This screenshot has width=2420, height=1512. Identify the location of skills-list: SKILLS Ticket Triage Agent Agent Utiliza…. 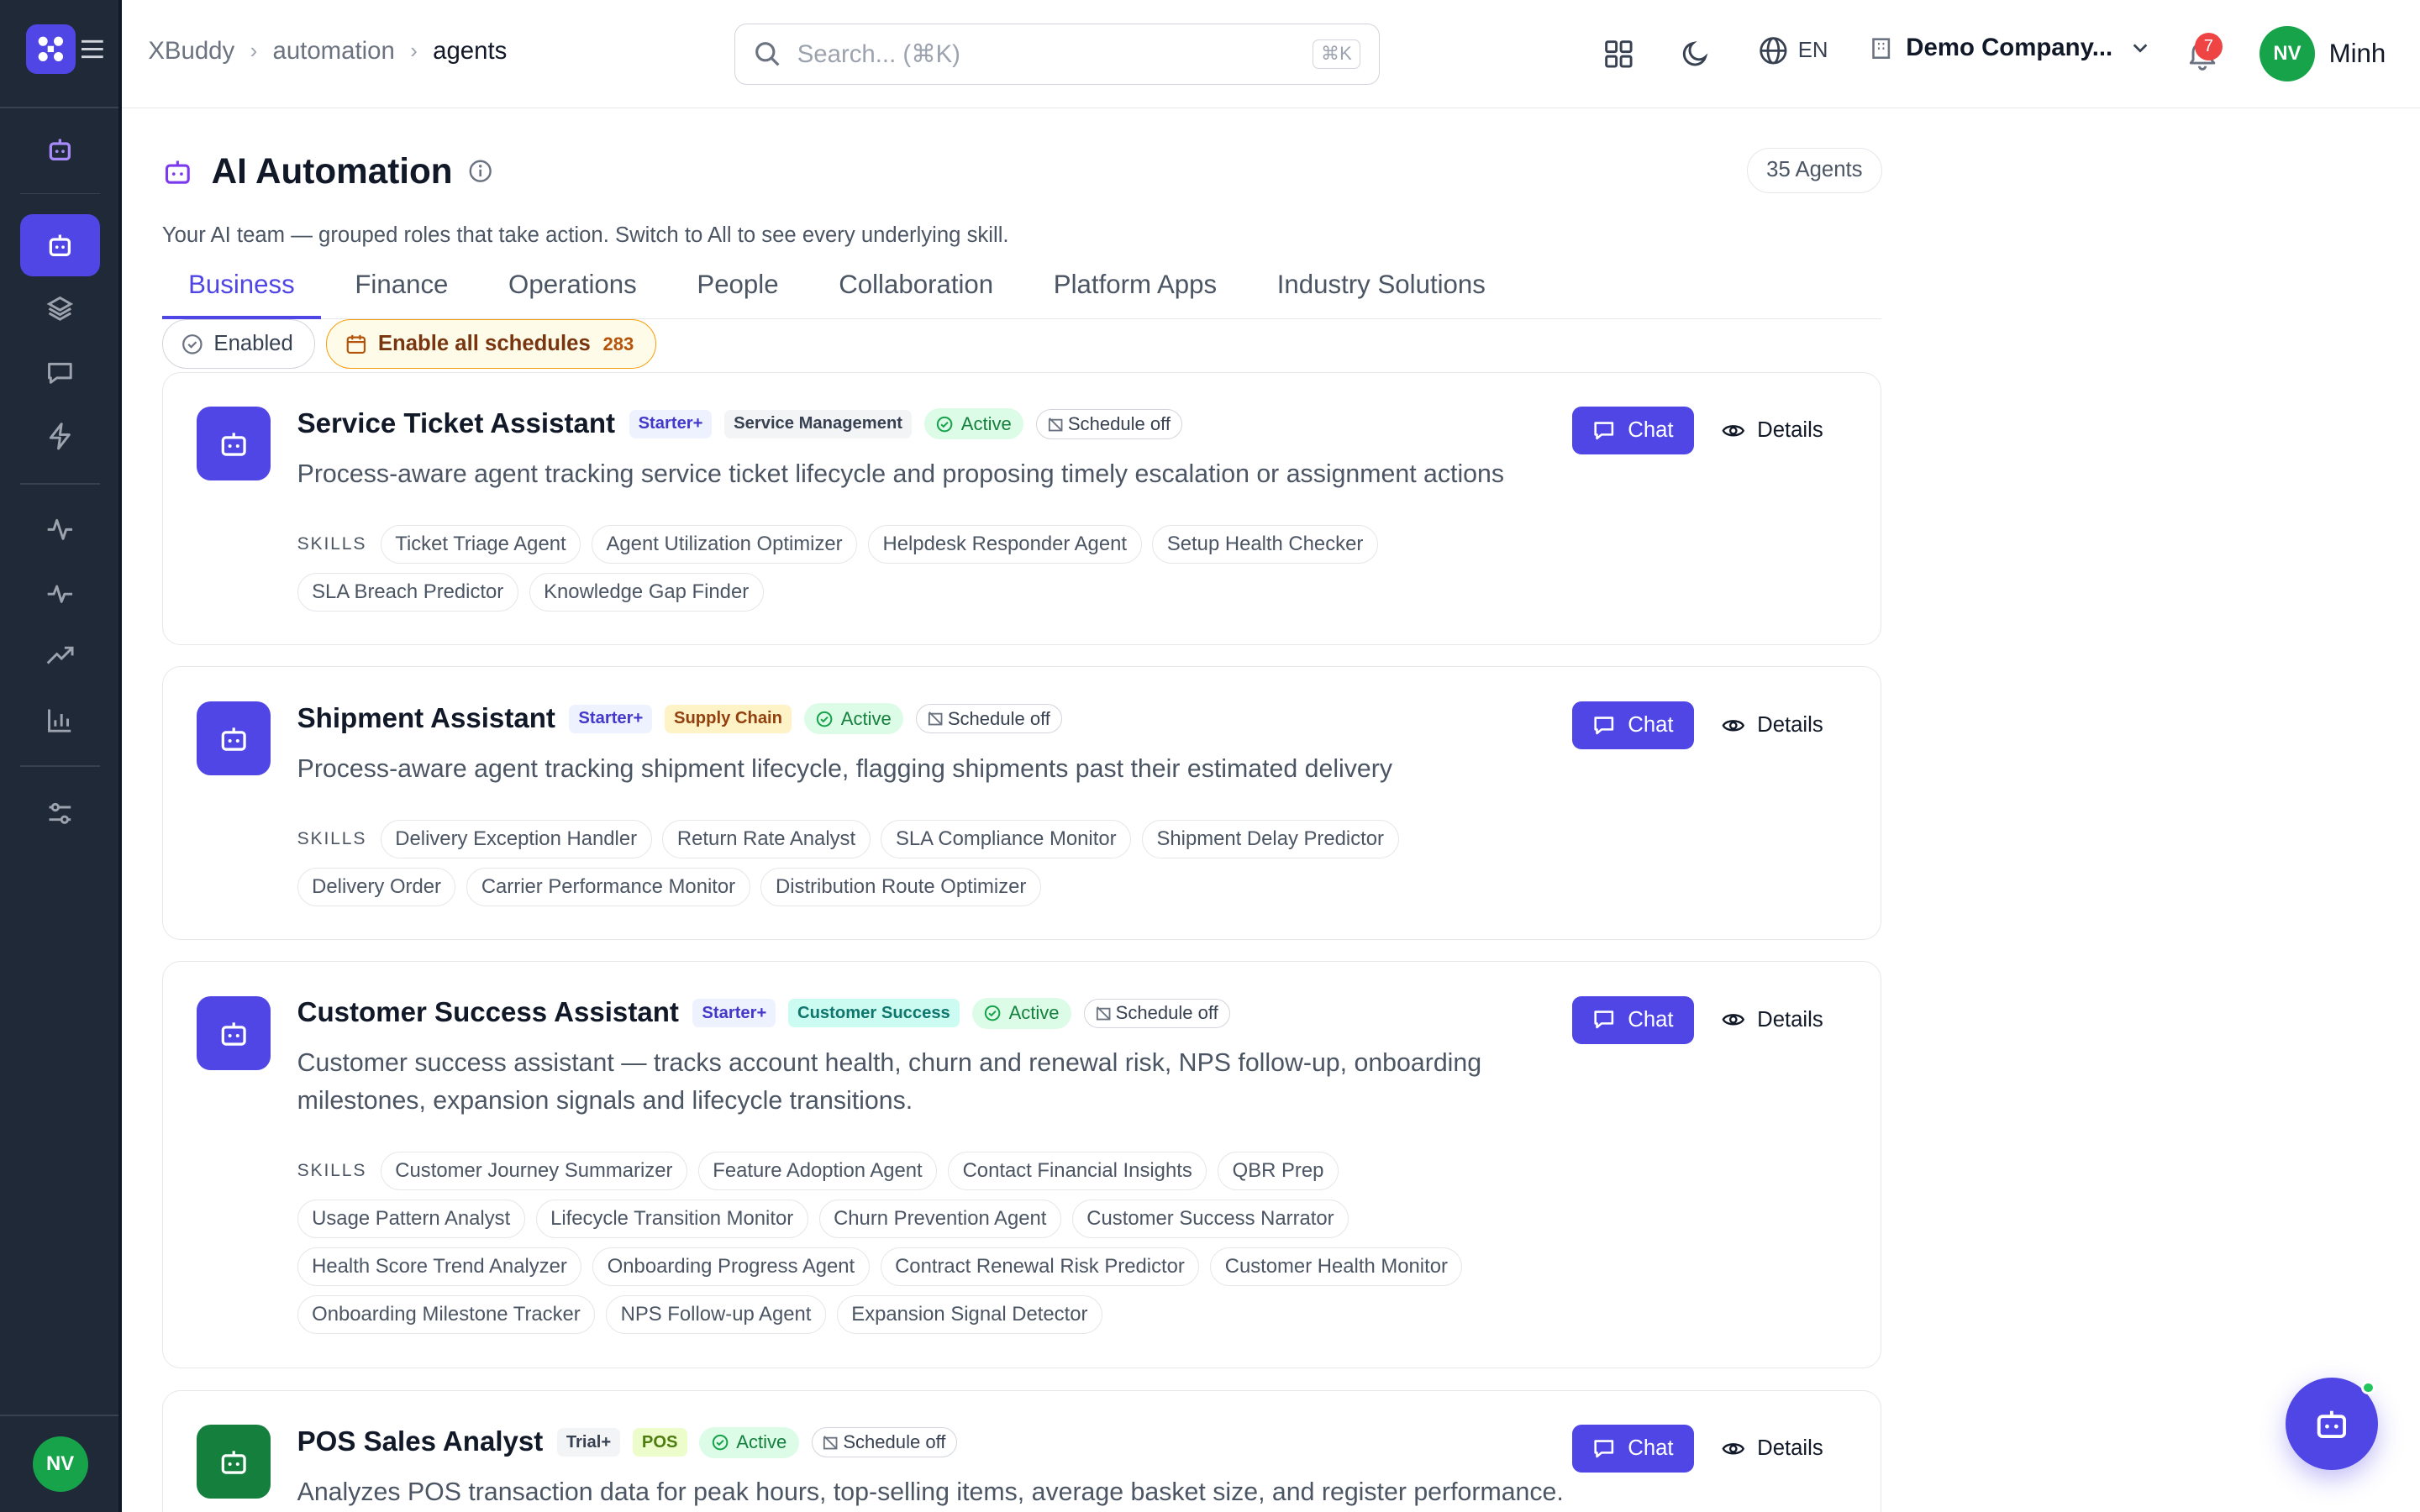
(937, 573).